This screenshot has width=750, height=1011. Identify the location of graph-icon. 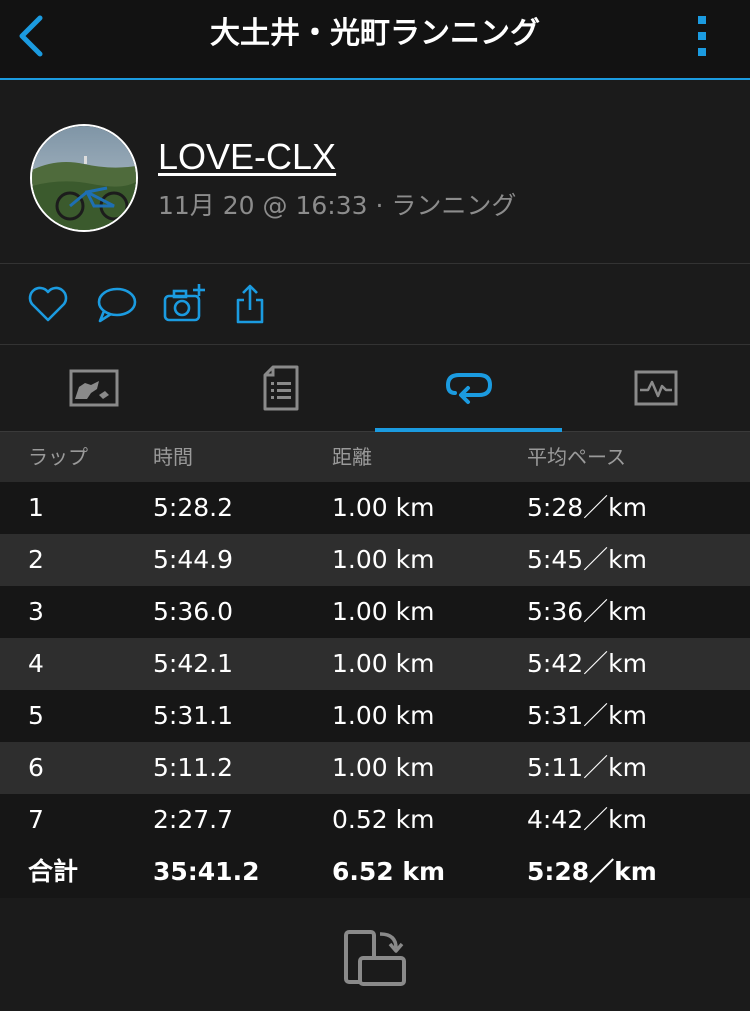
(655, 388).